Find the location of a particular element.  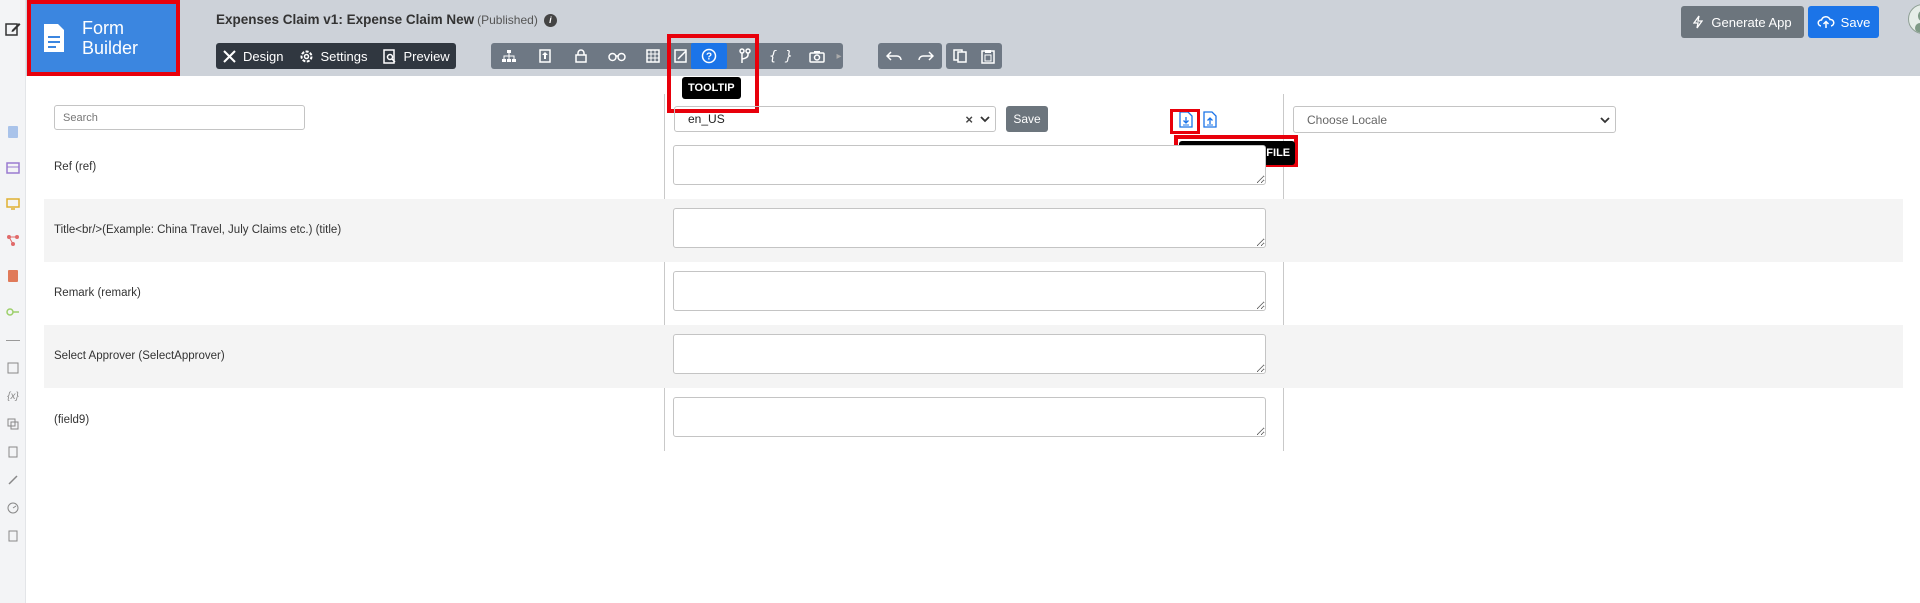

preview-icon is located at coordinates (389, 56).